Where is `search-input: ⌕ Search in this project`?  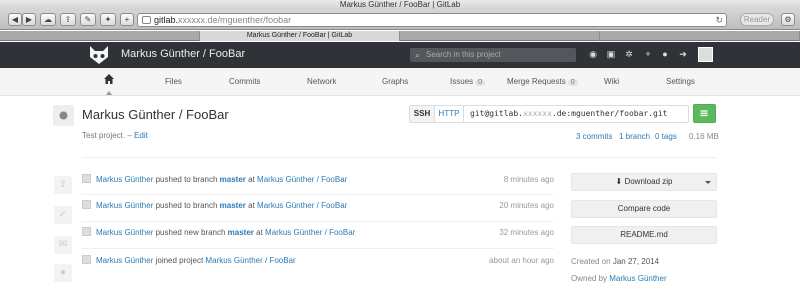 search-input: ⌕ Search in this project is located at coordinates (493, 55).